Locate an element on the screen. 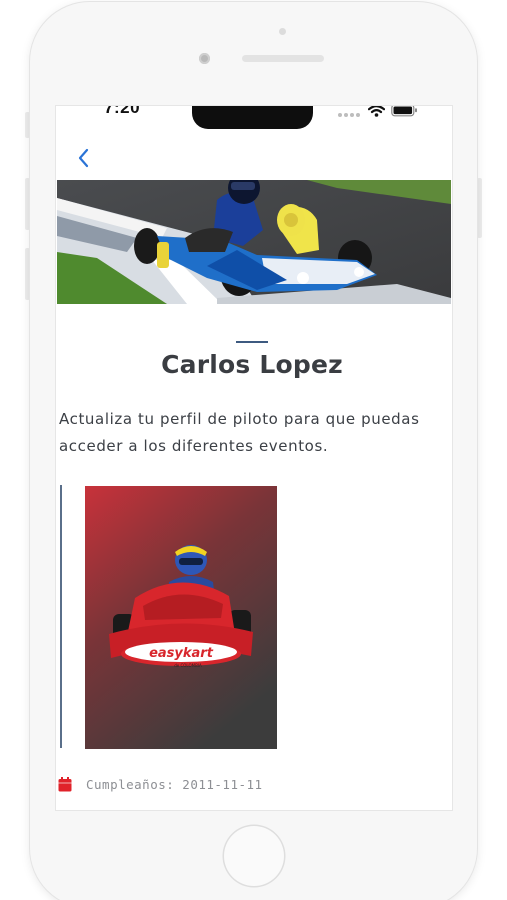  power-button is located at coordinates (479, 208).